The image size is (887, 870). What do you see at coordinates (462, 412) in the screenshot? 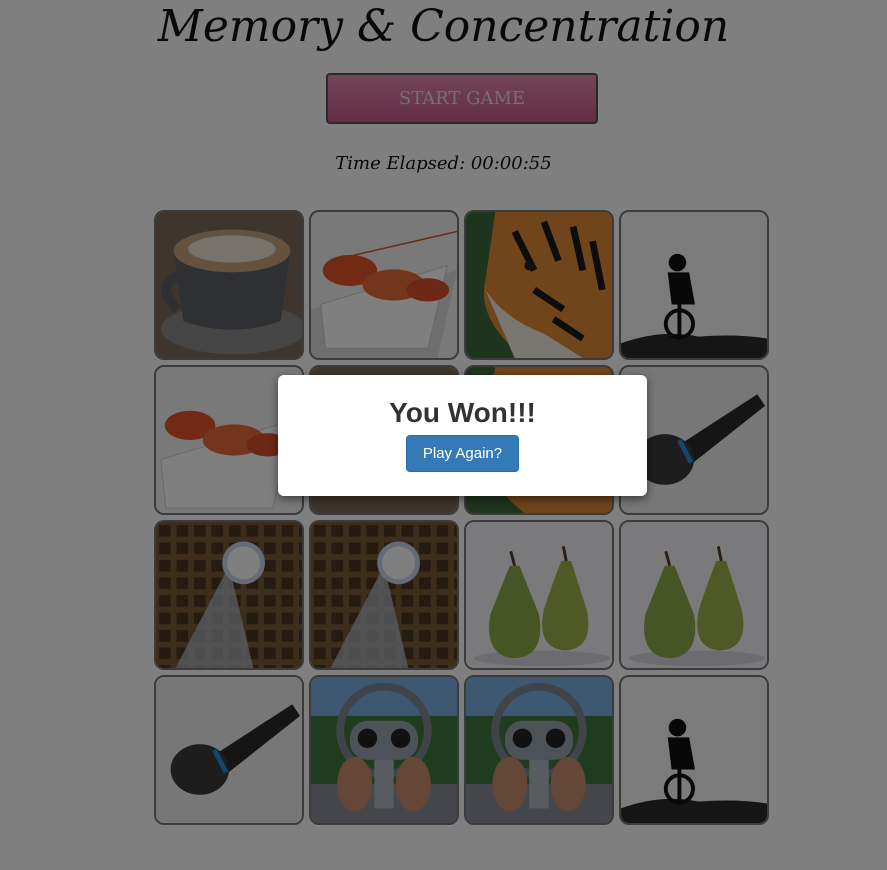
I see `win-message: You Won!!!` at bounding box center [462, 412].